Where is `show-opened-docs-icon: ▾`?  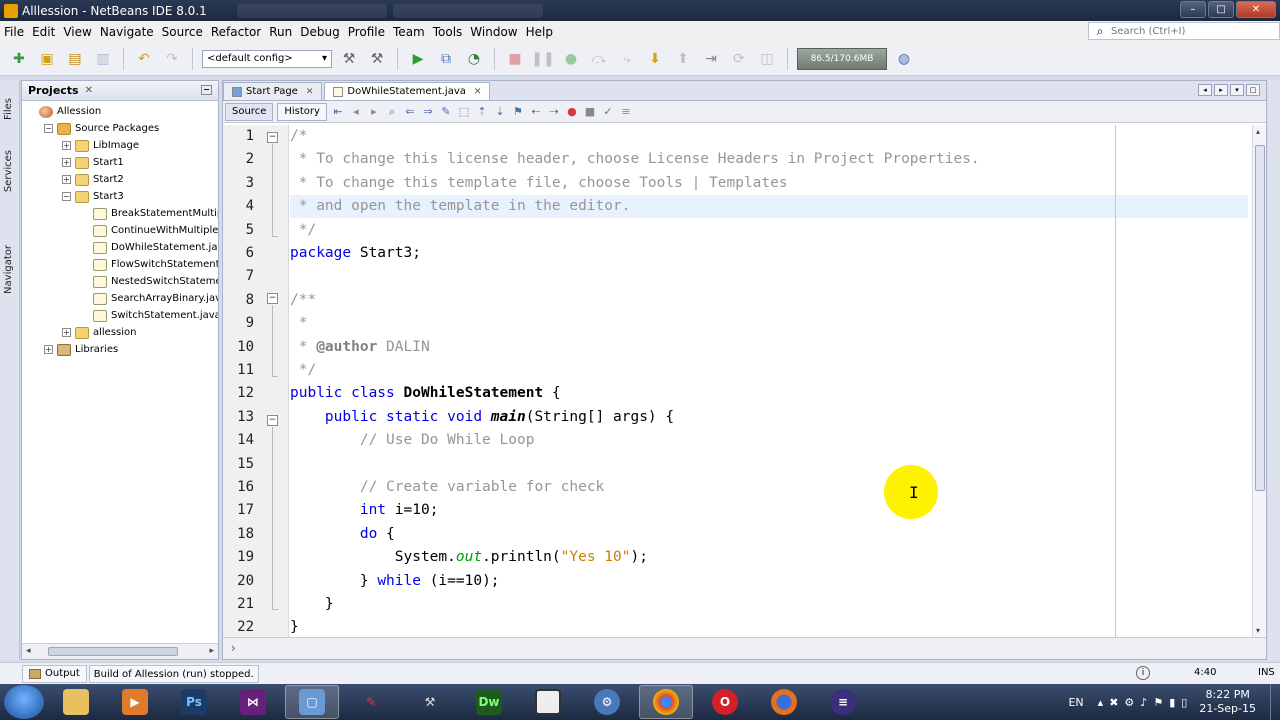
show-opened-docs-icon: ▾ is located at coordinates (1237, 90).